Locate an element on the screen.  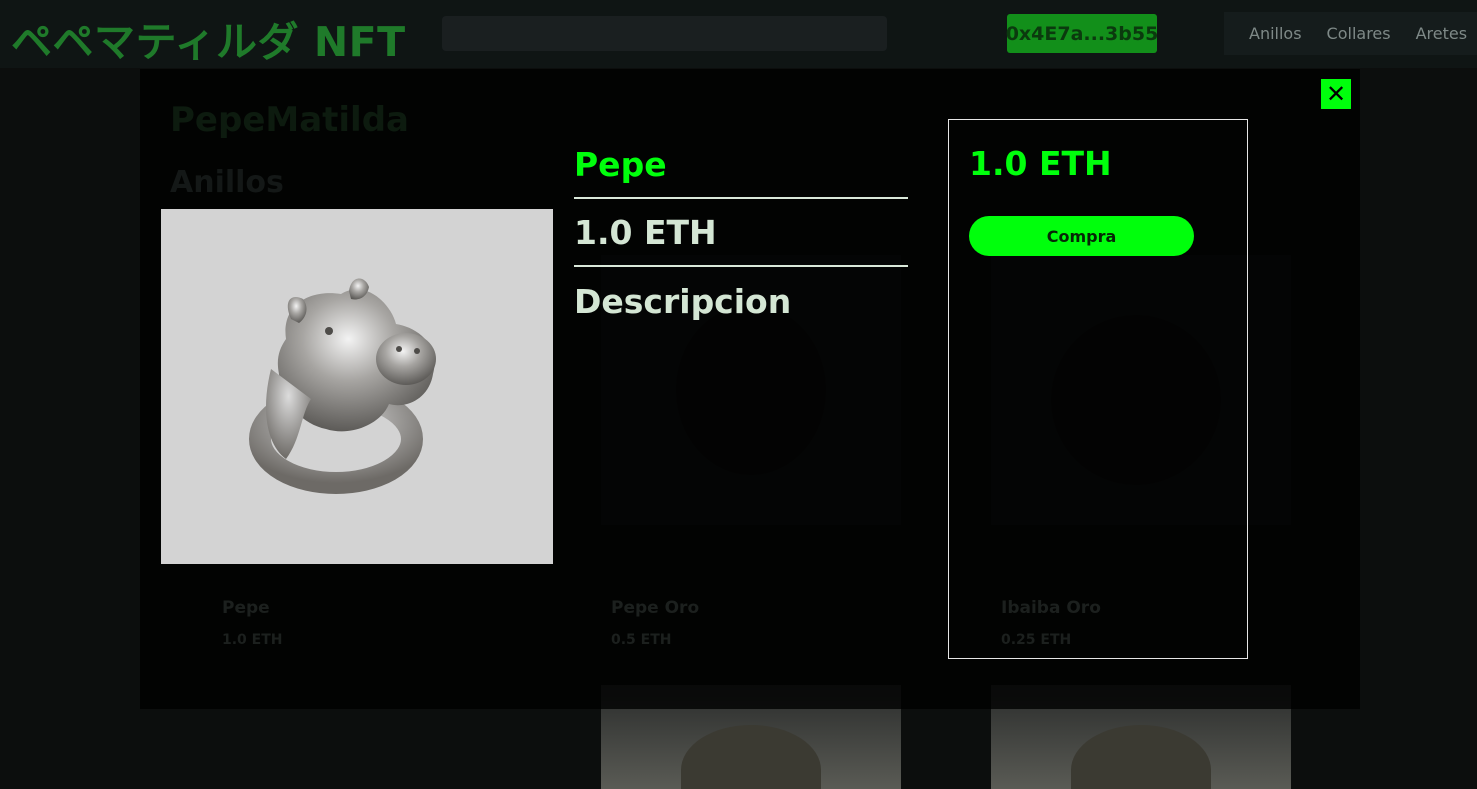
product-price: 1.0 ETH is located at coordinates (741, 233).